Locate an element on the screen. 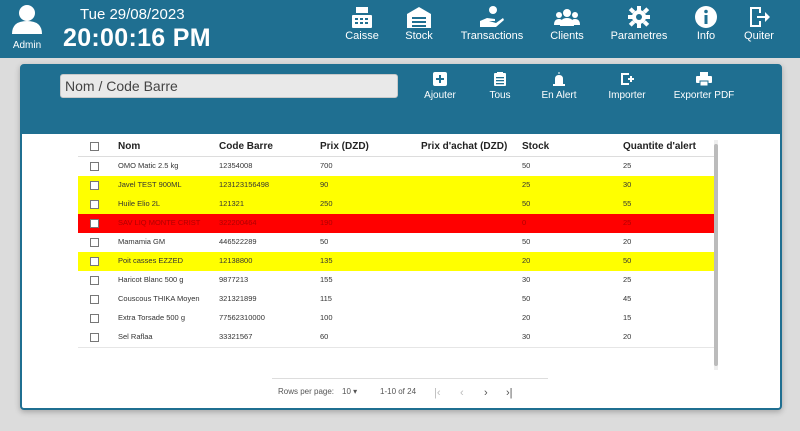 This screenshot has height=431, width=800. cell-nom: Extra Torsade 500 g is located at coordinates (151, 317).